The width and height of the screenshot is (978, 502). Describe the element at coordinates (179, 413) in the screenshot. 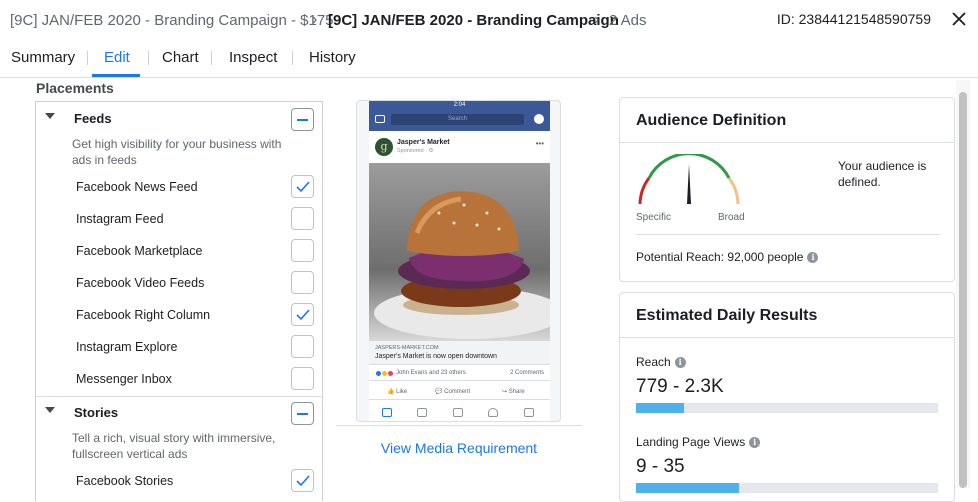

I see `stories-section-header: Stories` at that location.